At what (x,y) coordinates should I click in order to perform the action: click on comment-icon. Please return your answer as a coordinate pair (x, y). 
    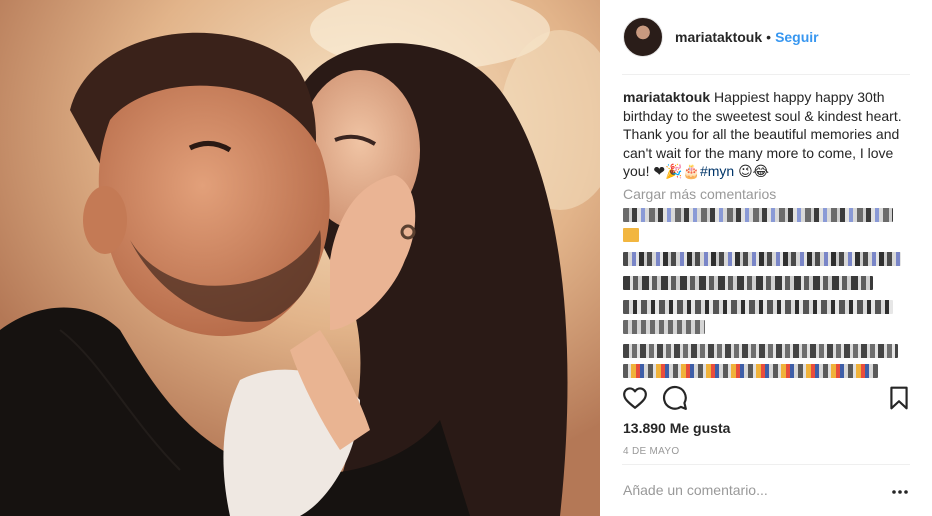
    Looking at the image, I should click on (675, 397).